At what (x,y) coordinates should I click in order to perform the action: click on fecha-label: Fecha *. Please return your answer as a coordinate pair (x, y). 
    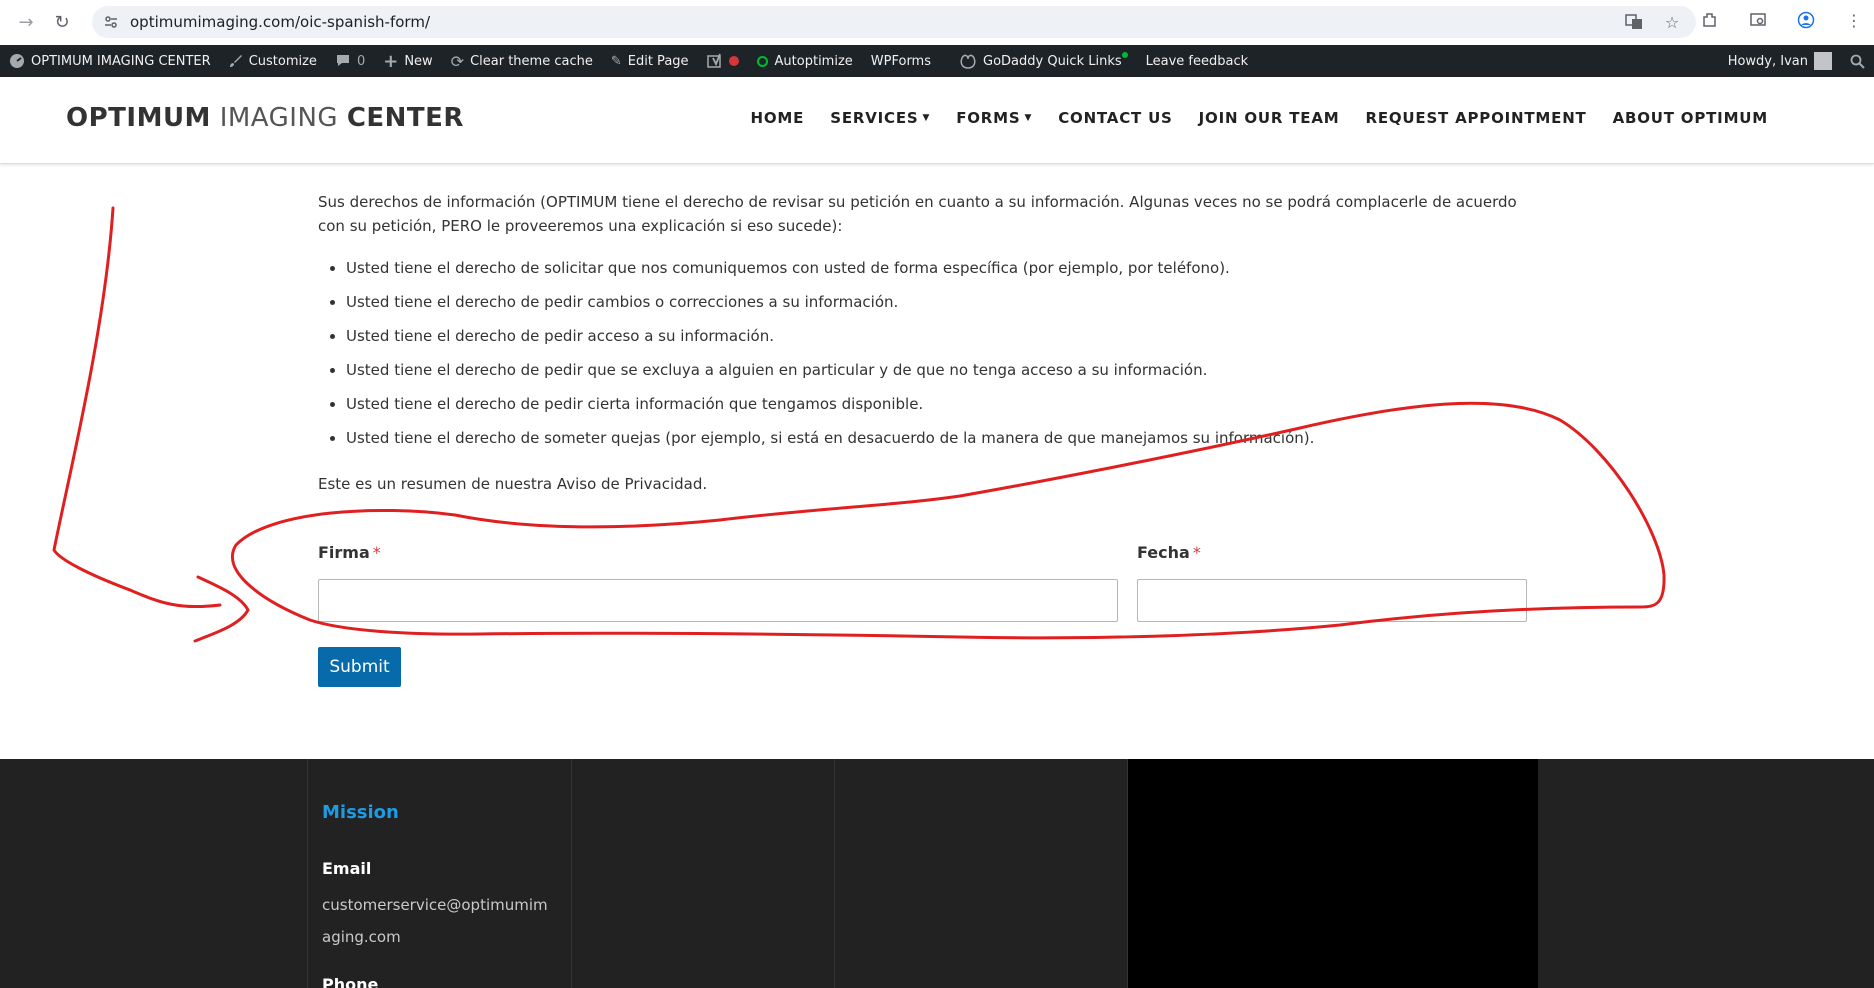
    Looking at the image, I should click on (1169, 552).